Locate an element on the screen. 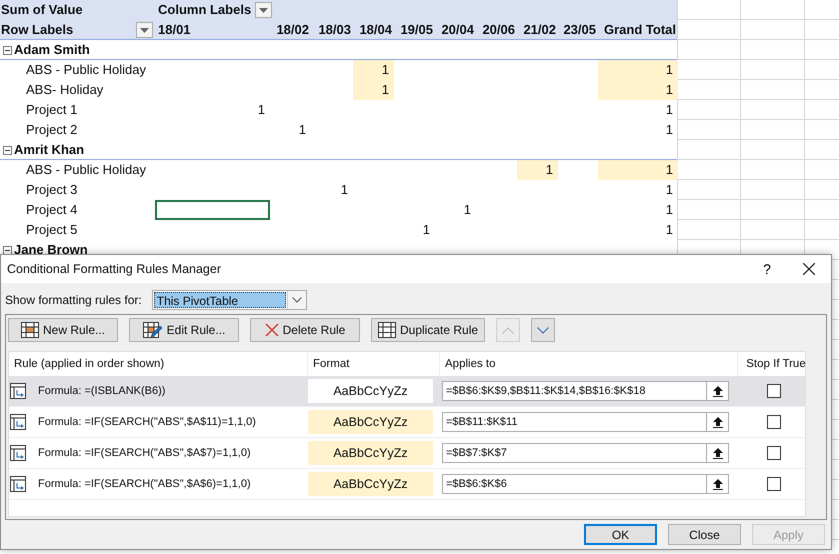  help-button: ? is located at coordinates (767, 269).